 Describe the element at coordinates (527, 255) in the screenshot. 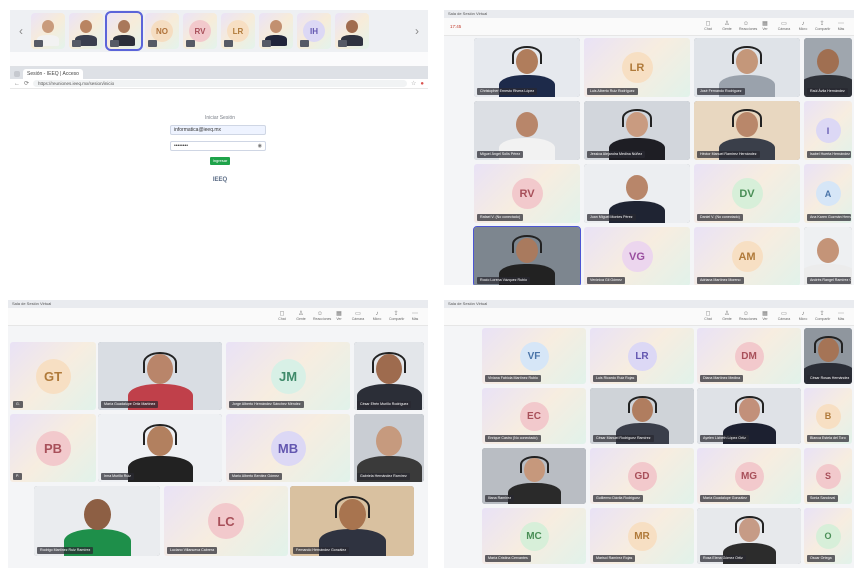

I see `participant-tile: Rocío Lorena Vázquez Rubio` at that location.